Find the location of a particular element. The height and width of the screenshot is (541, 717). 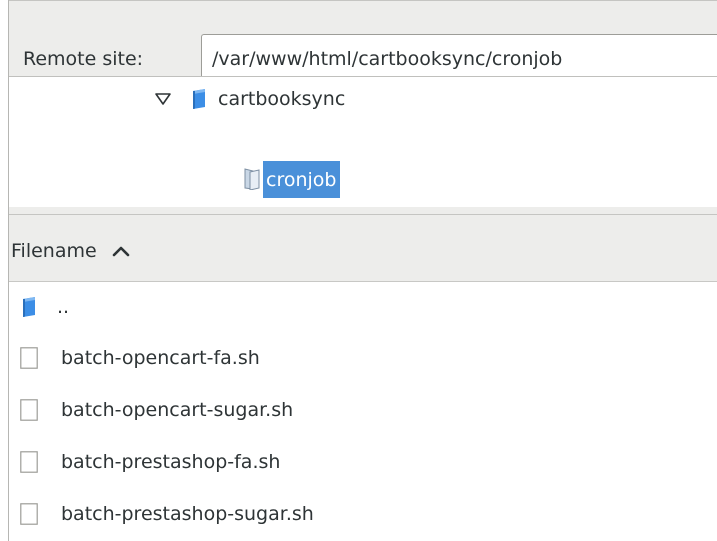

list-item: batch-opencart-sugar.sh is located at coordinates (363, 410).